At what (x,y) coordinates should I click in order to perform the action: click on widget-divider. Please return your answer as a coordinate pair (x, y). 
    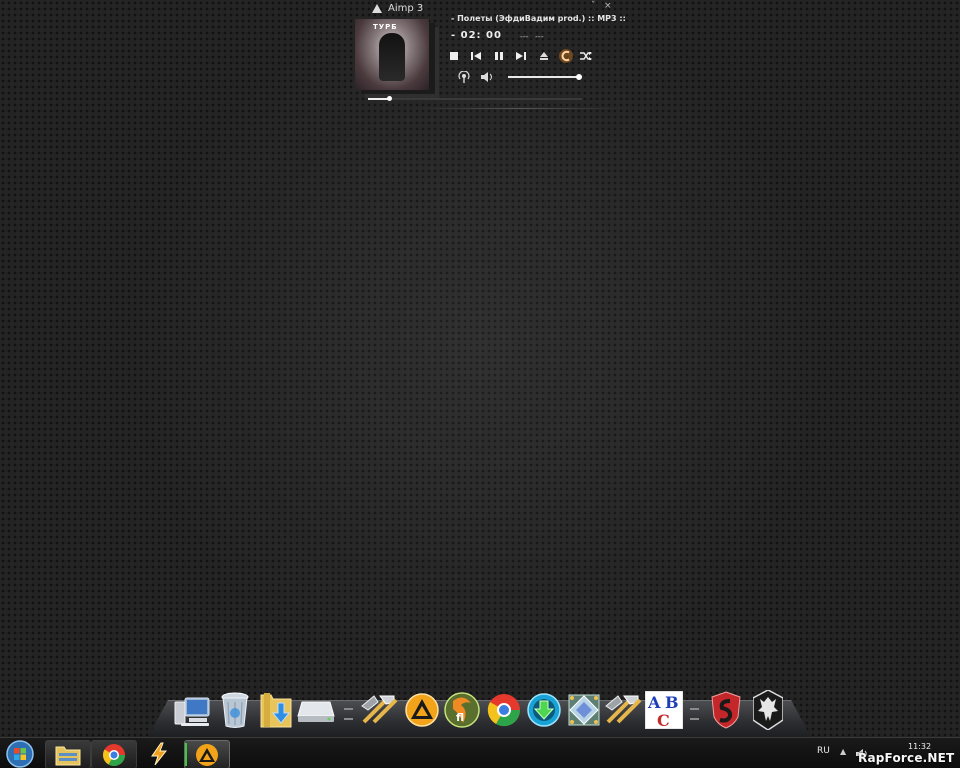
    Looking at the image, I should click on (520, 108).